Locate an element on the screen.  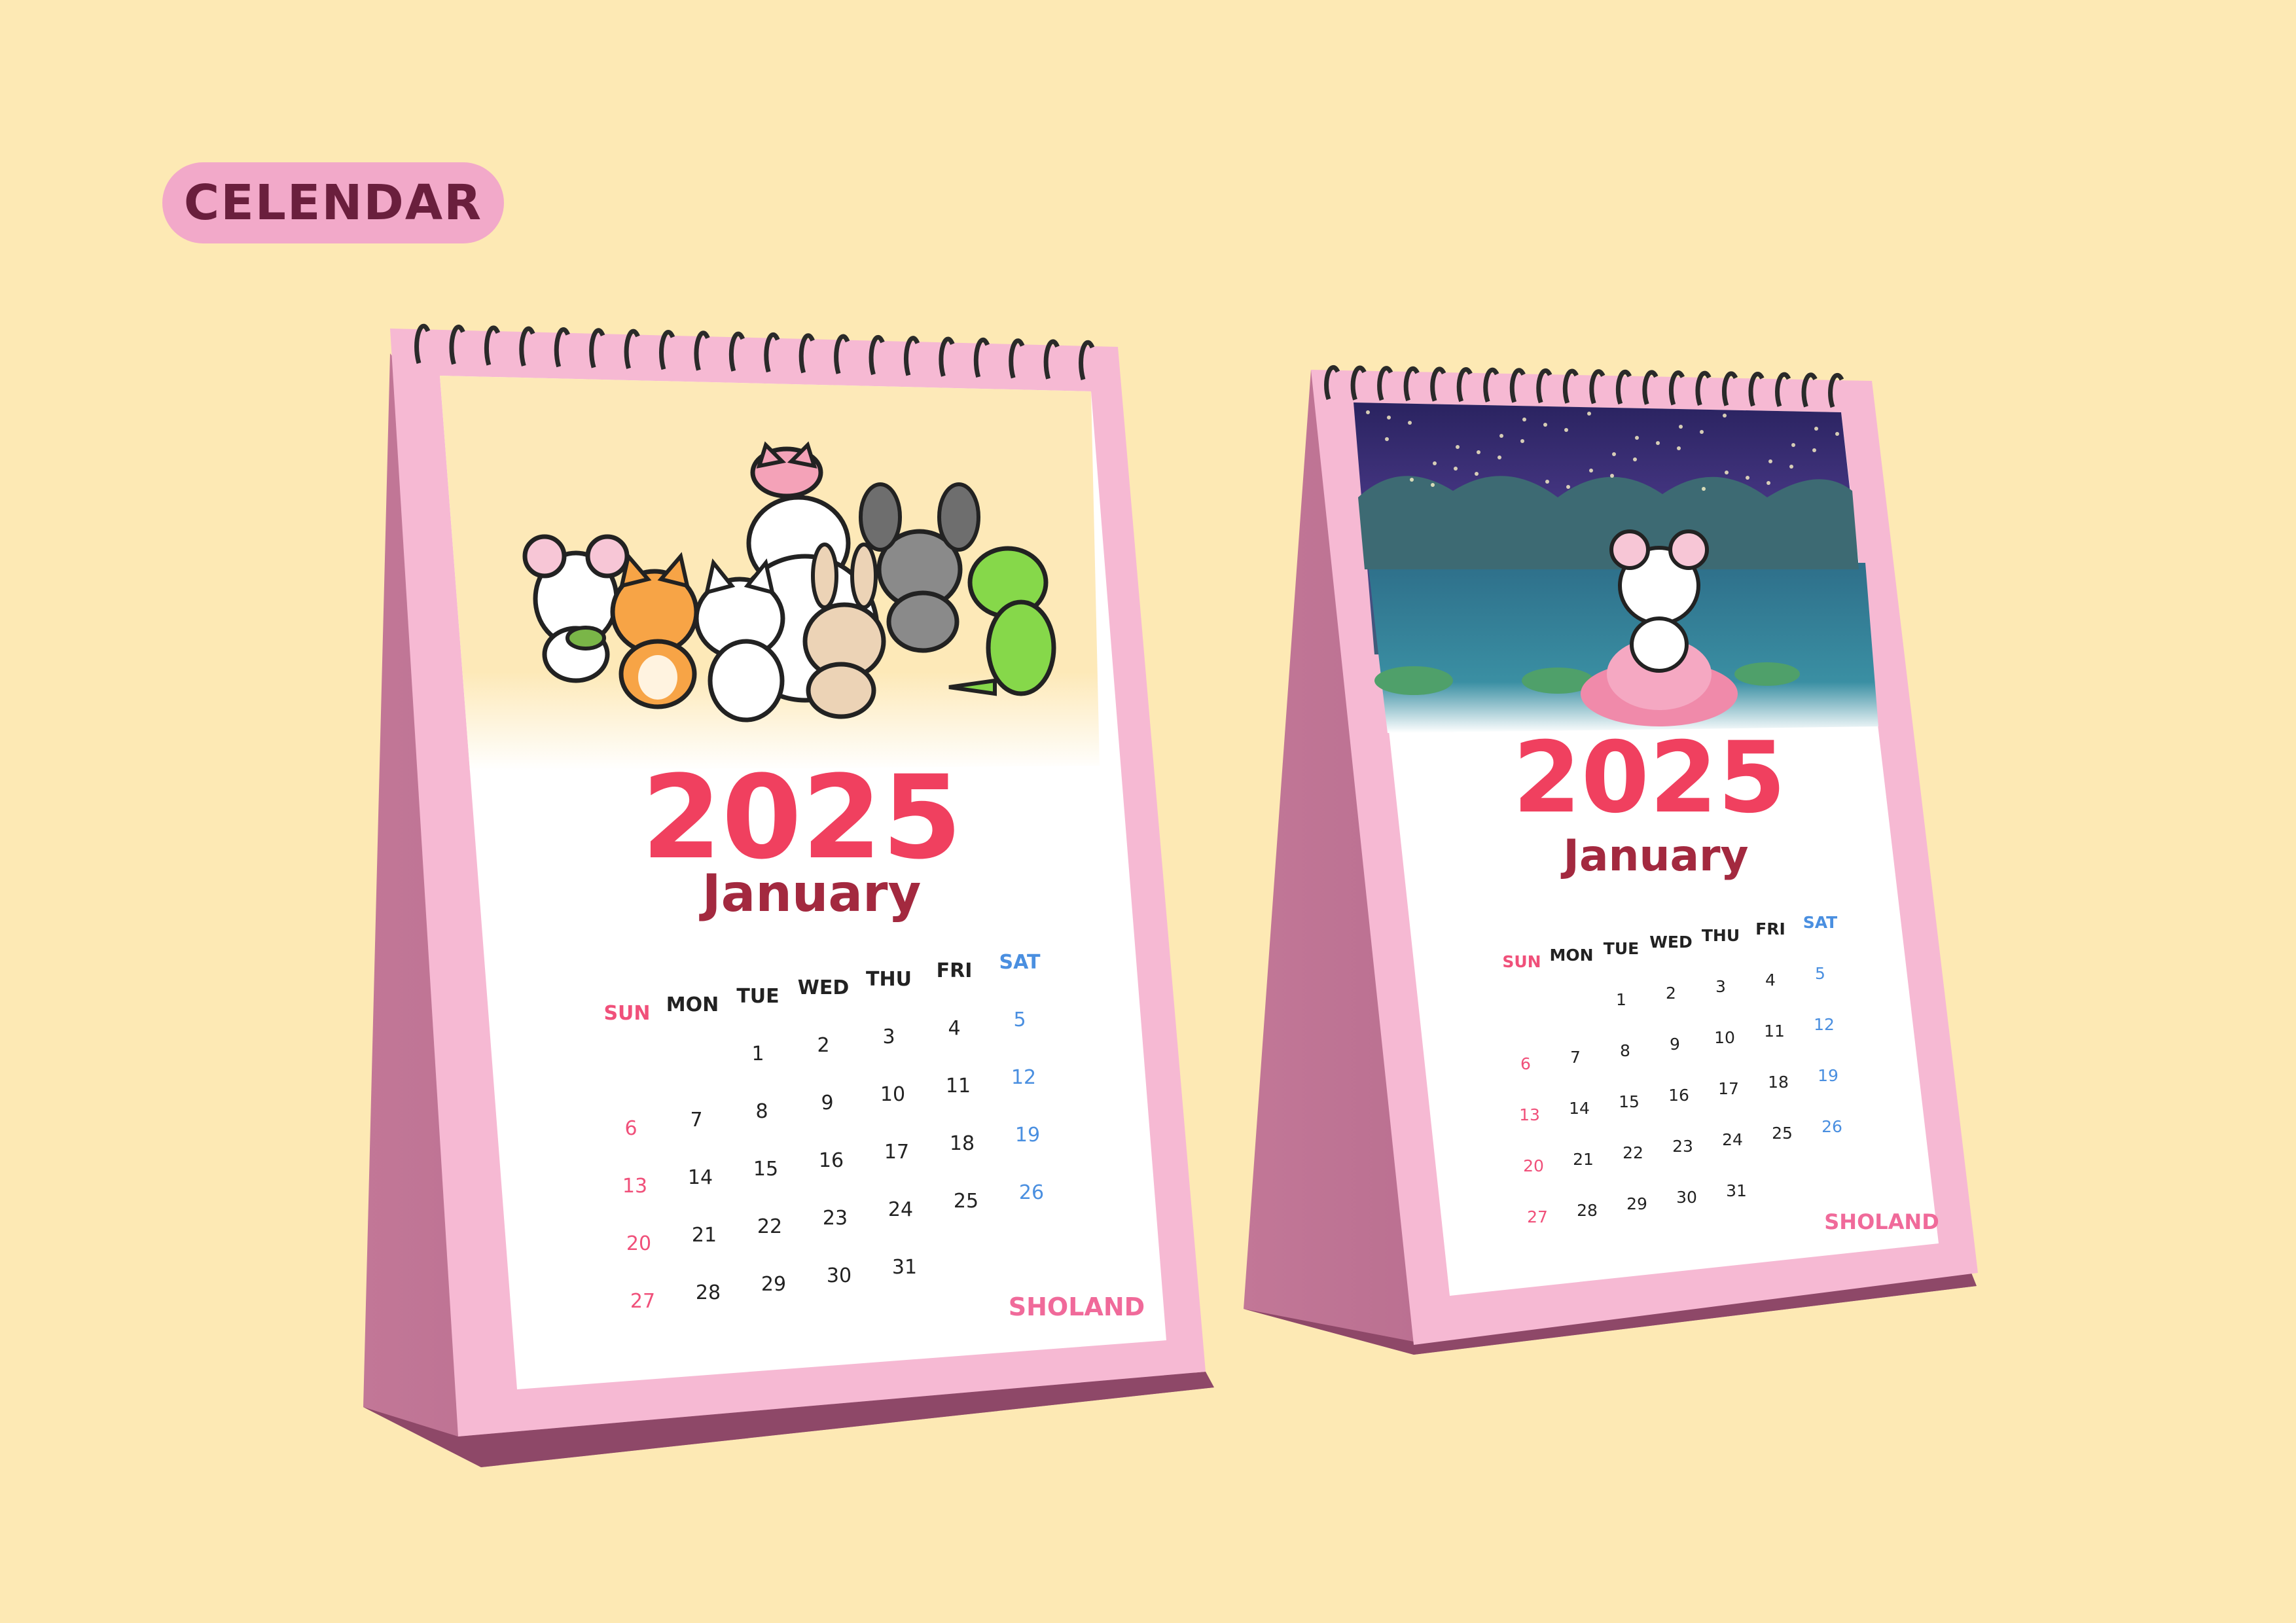
mouse-on-lotus-night-pond-illustration is located at coordinates (1616, 568).